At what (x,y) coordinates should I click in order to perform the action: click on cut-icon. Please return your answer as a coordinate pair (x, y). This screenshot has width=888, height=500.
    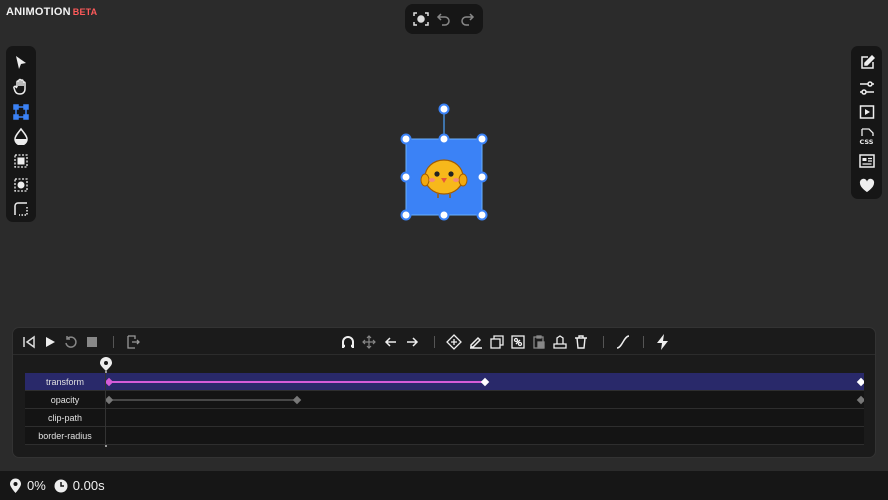
    Looking at the image, I should click on (518, 342).